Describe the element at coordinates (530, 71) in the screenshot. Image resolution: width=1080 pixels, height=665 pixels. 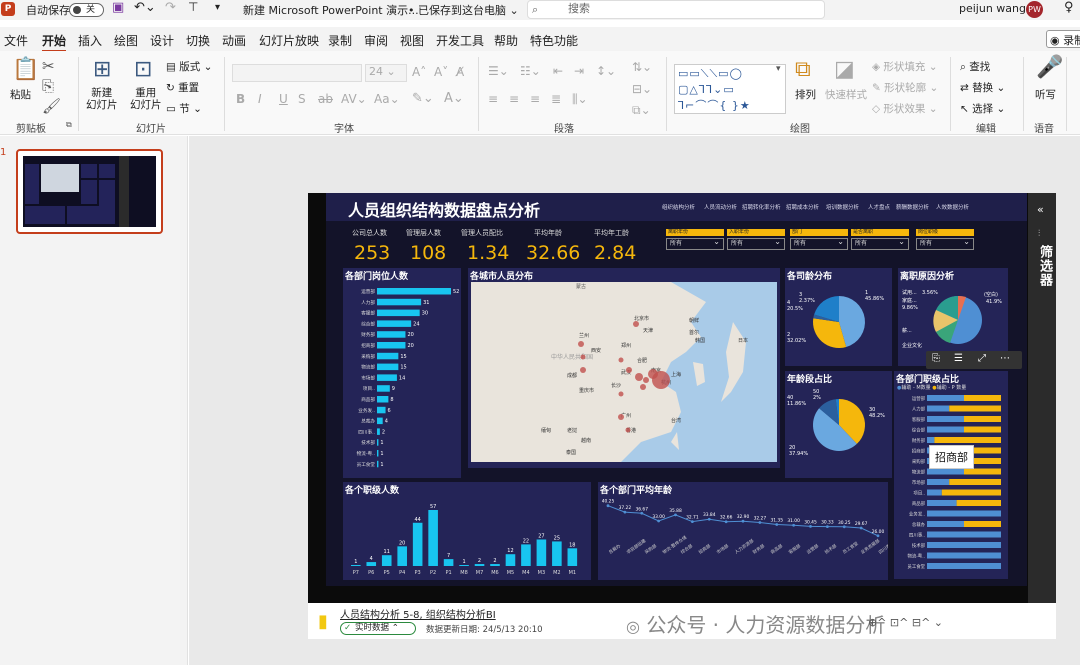
I see `numbering-icon: ☷⌄` at that location.